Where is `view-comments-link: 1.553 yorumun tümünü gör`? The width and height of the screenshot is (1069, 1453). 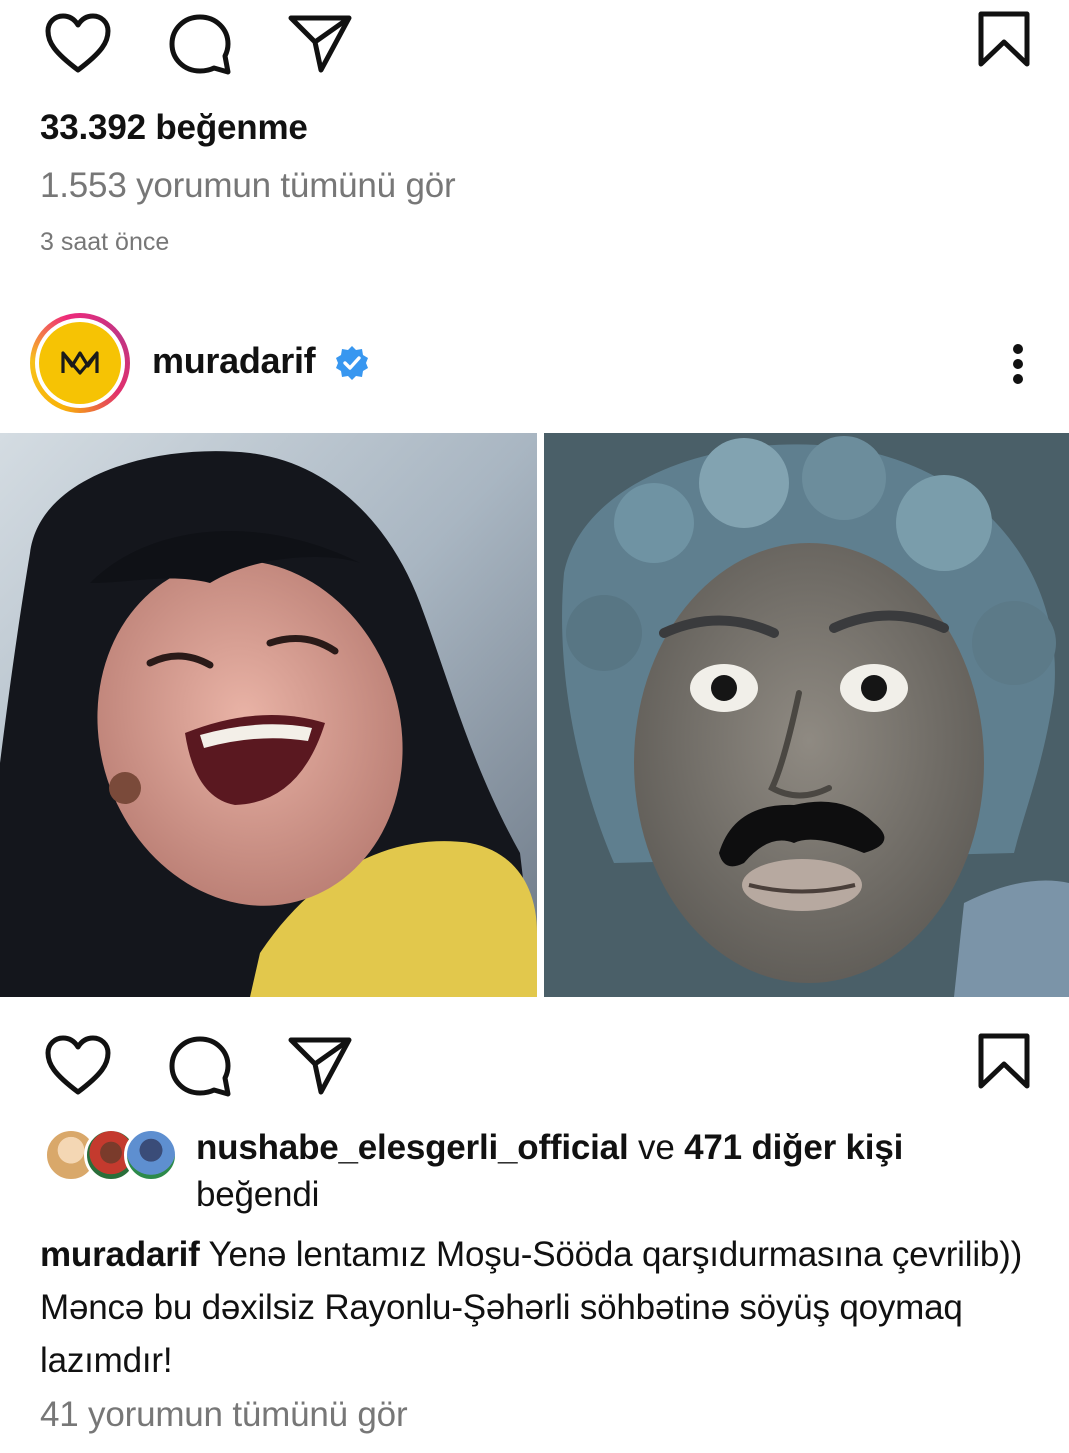 view-comments-link: 1.553 yorumun tümünü gör is located at coordinates (248, 186).